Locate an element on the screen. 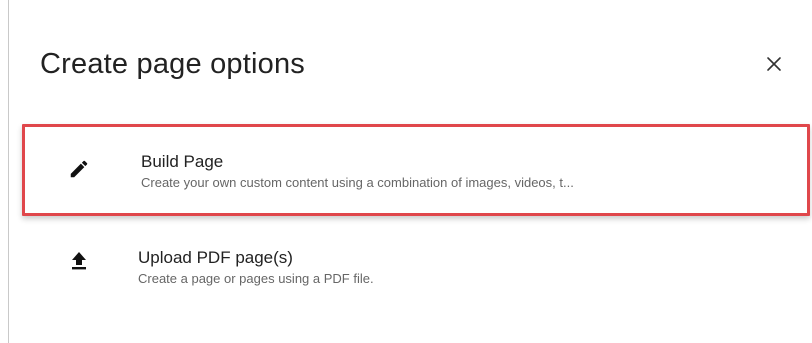 Image resolution: width=812 pixels, height=343 pixels. upload-icon is located at coordinates (79, 261).